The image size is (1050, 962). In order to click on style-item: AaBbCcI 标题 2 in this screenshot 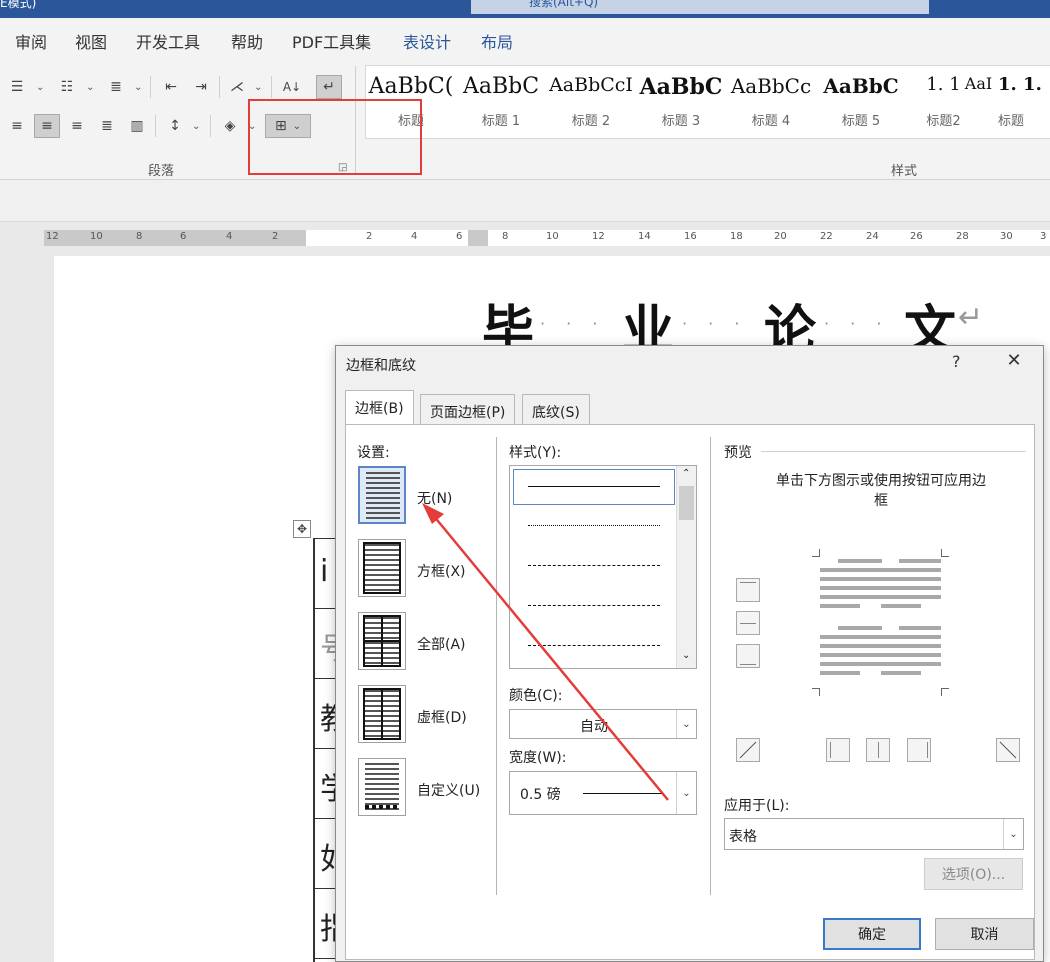, I will do `click(591, 101)`.